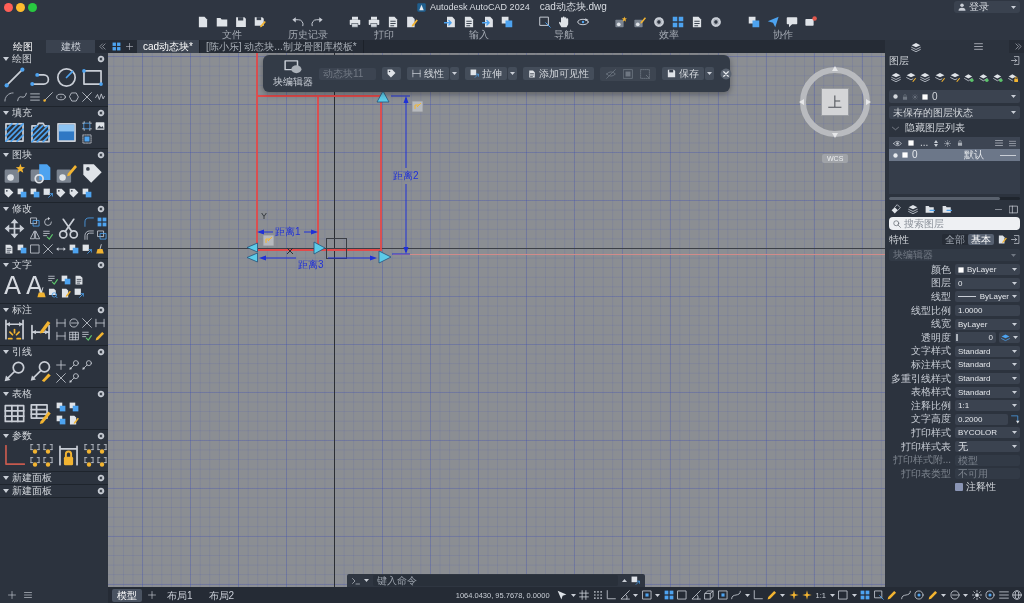 The height and width of the screenshot is (603, 1024). I want to click on collapse-icon, so click(102, 46).